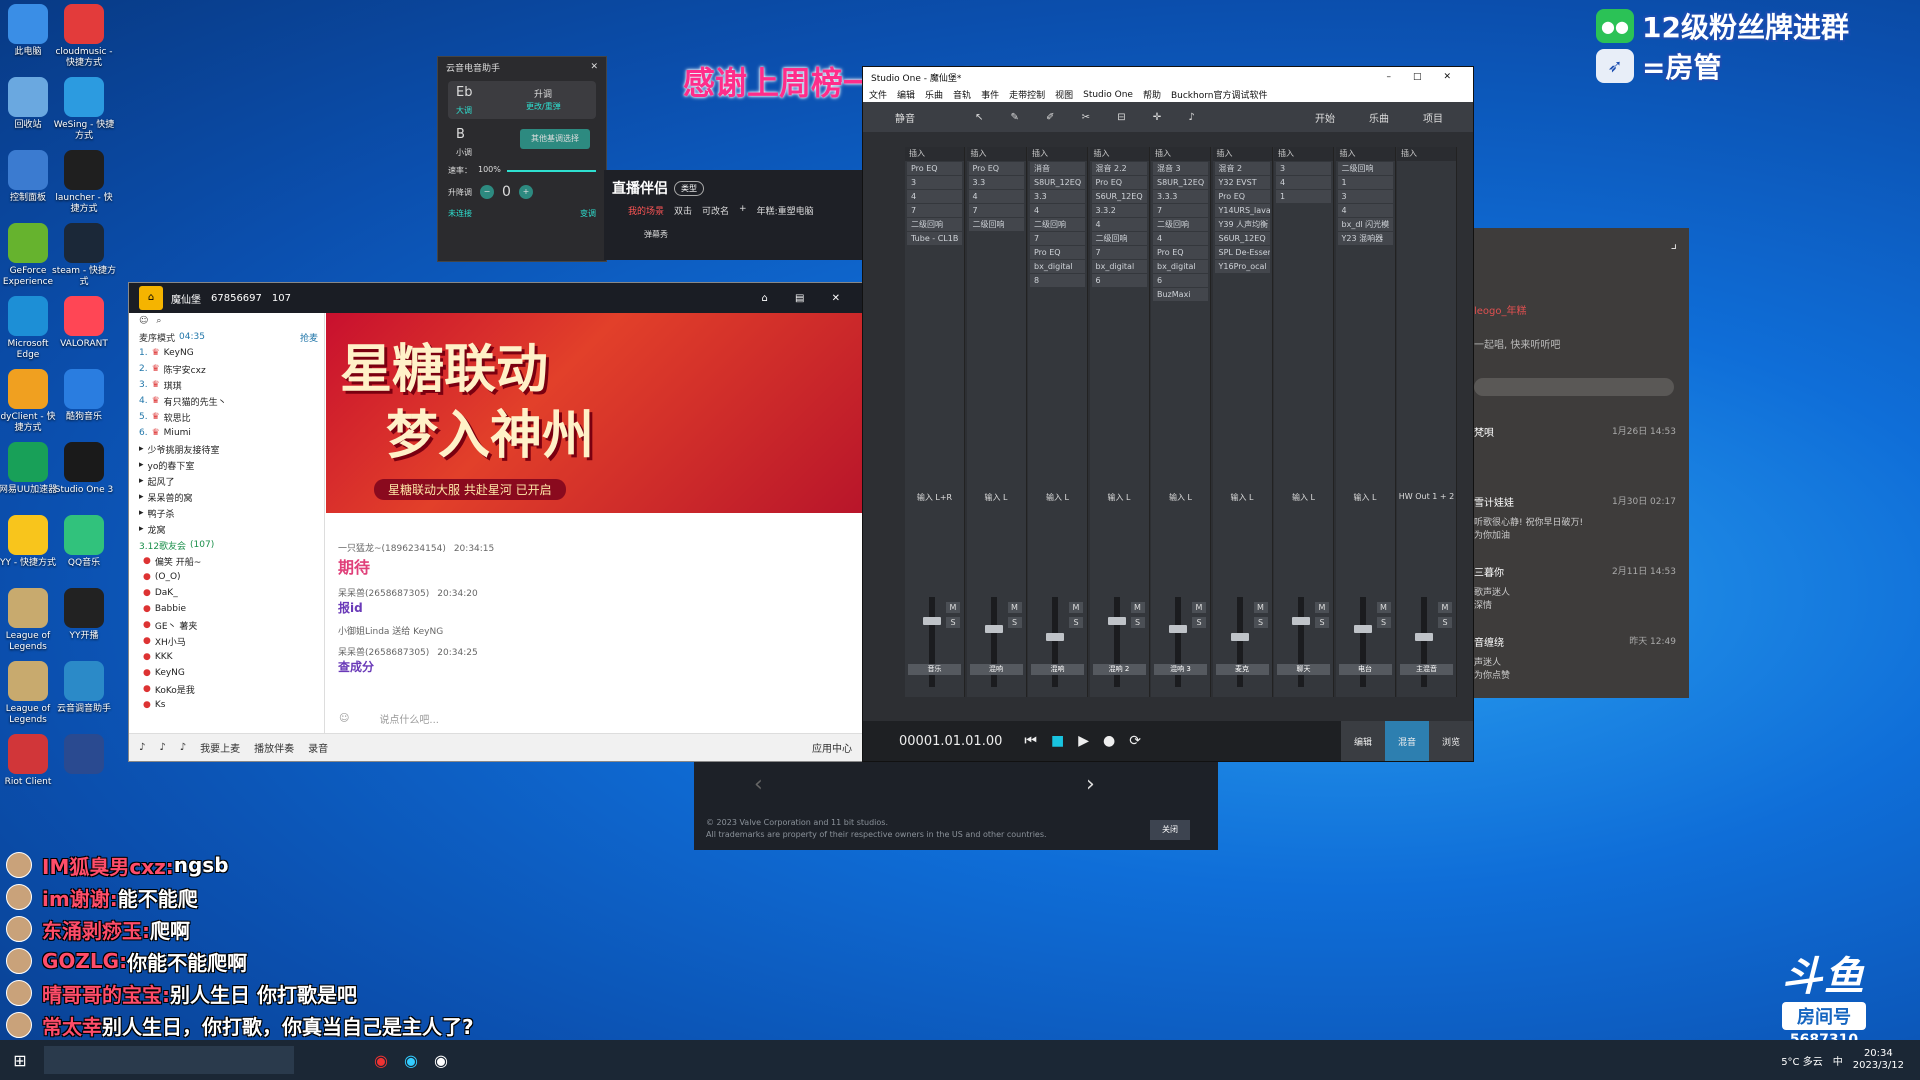 The width and height of the screenshot is (1920, 1080). What do you see at coordinates (1119, 168) in the screenshot?
I see `insert-slot: 混音 2.2` at bounding box center [1119, 168].